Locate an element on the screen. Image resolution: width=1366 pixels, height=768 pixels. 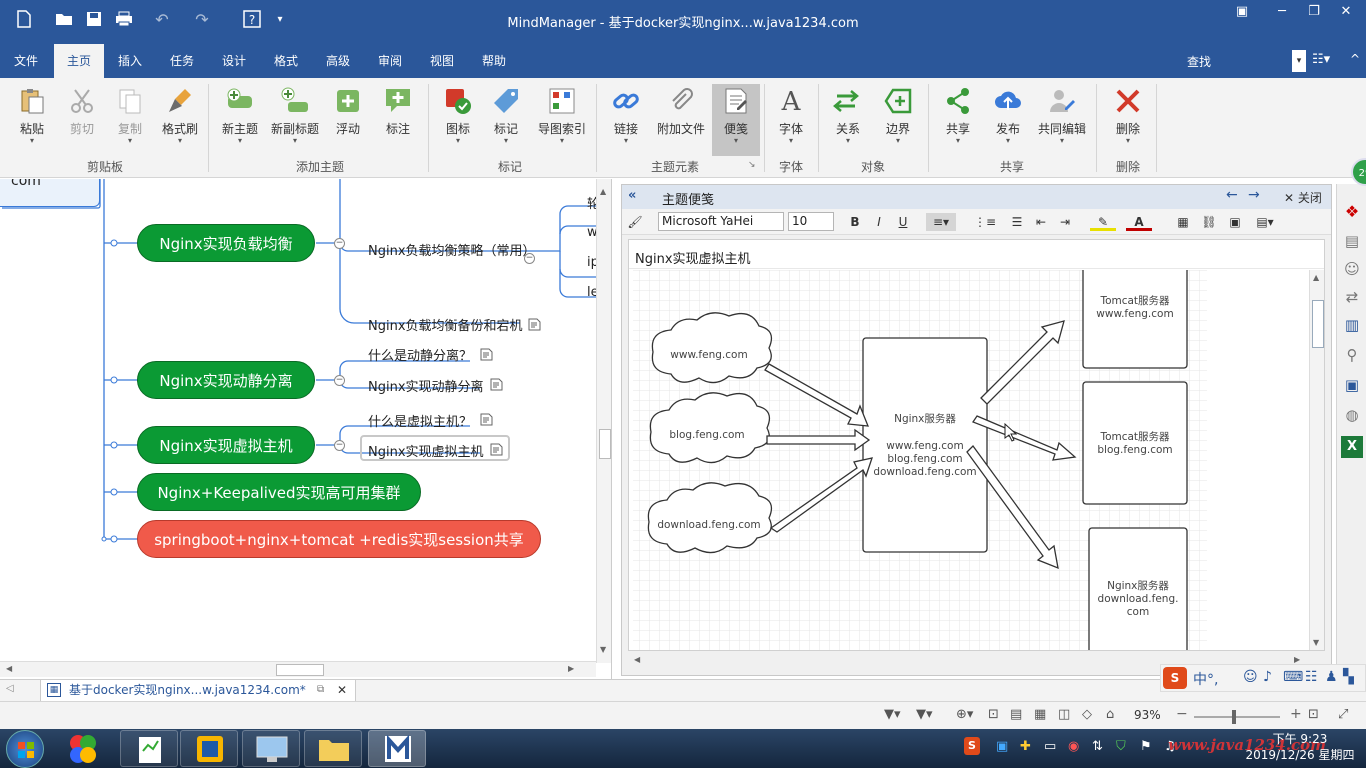
zoom-slider is located at coordinates (1237, 717).